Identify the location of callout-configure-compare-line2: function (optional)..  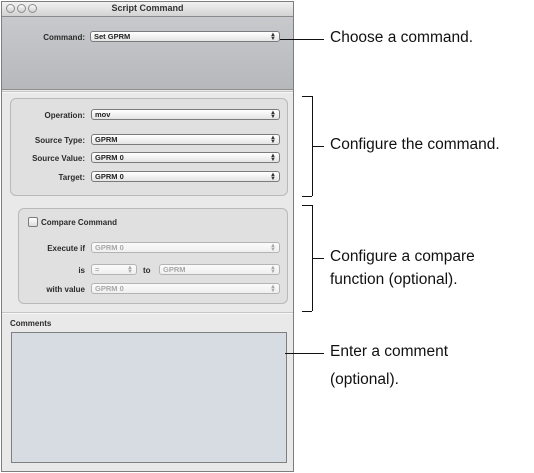
(394, 279).